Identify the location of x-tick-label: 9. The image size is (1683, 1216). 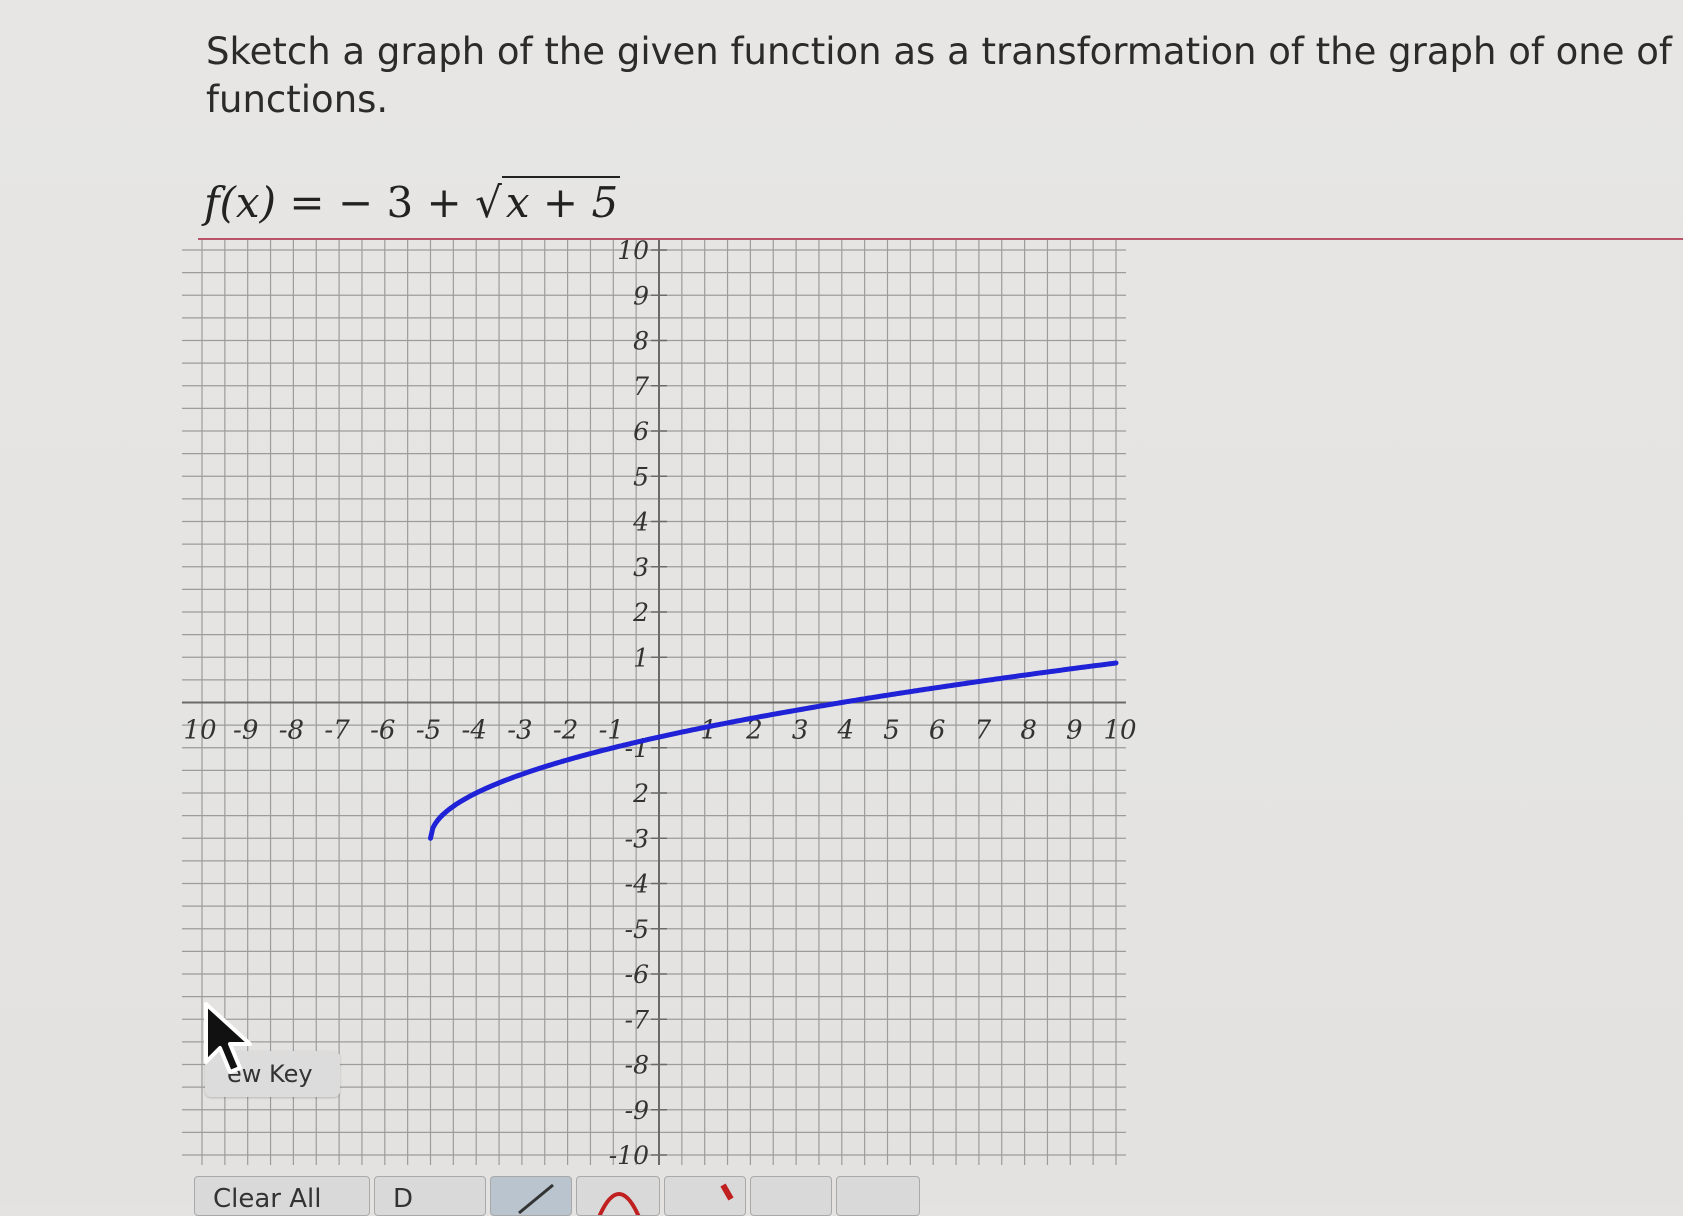
(1074, 731).